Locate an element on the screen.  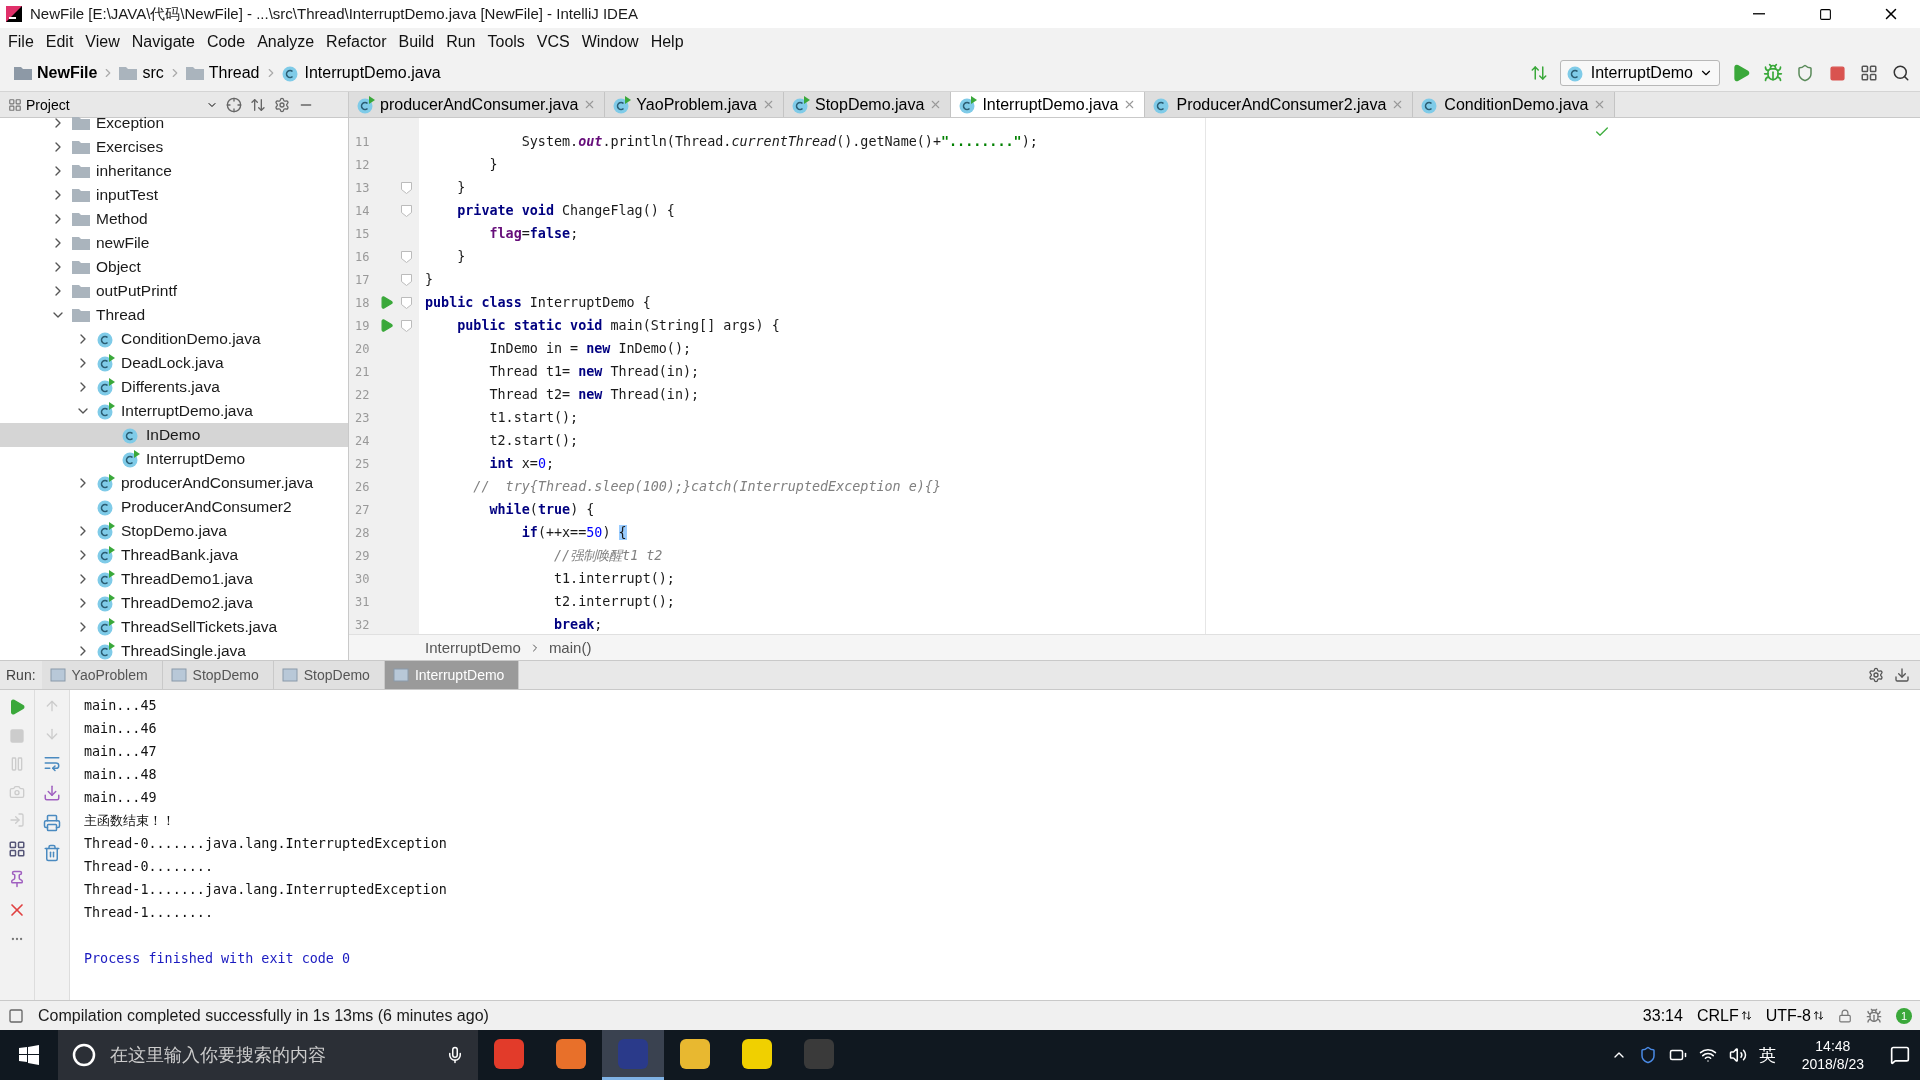
pin-icon is located at coordinates (17, 879).